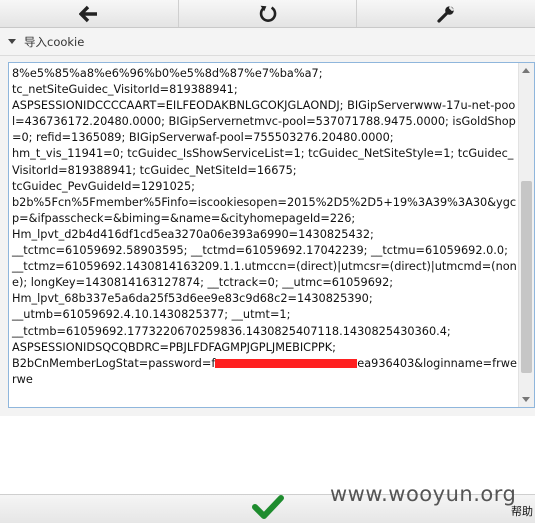 The height and width of the screenshot is (524, 535). I want to click on textarea-scrollbar, so click(526, 235).